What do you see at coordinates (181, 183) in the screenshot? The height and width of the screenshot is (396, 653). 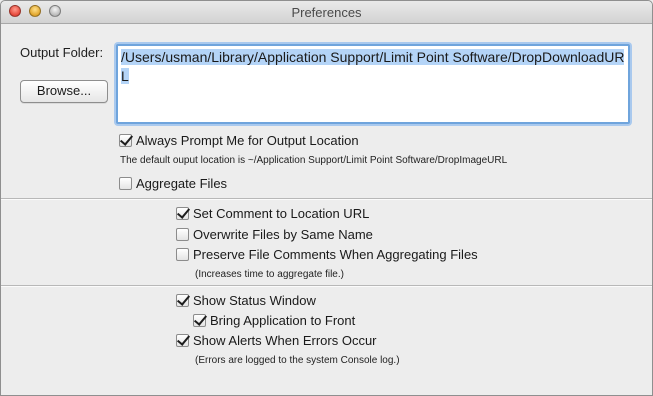 I see `aggregate-files-label: Aggregate Files` at bounding box center [181, 183].